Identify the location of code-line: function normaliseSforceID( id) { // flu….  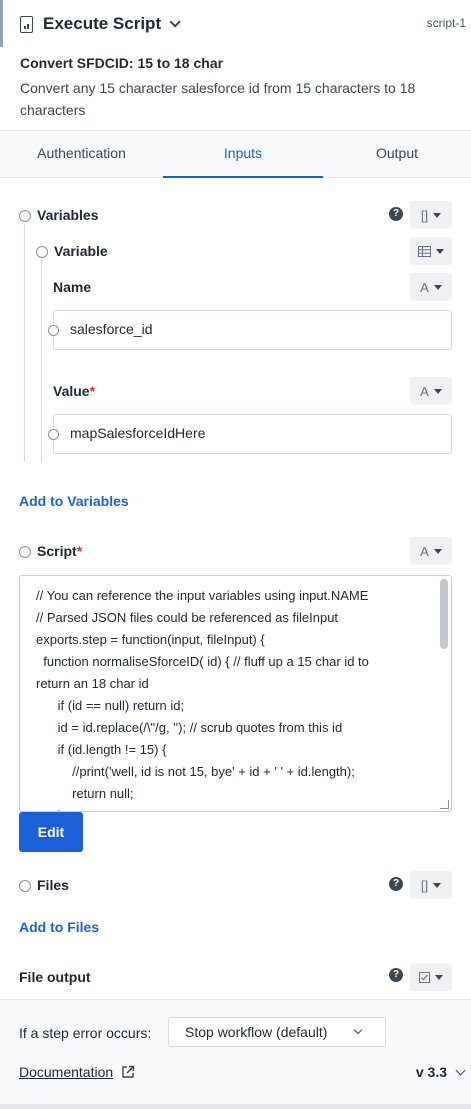
(202, 661).